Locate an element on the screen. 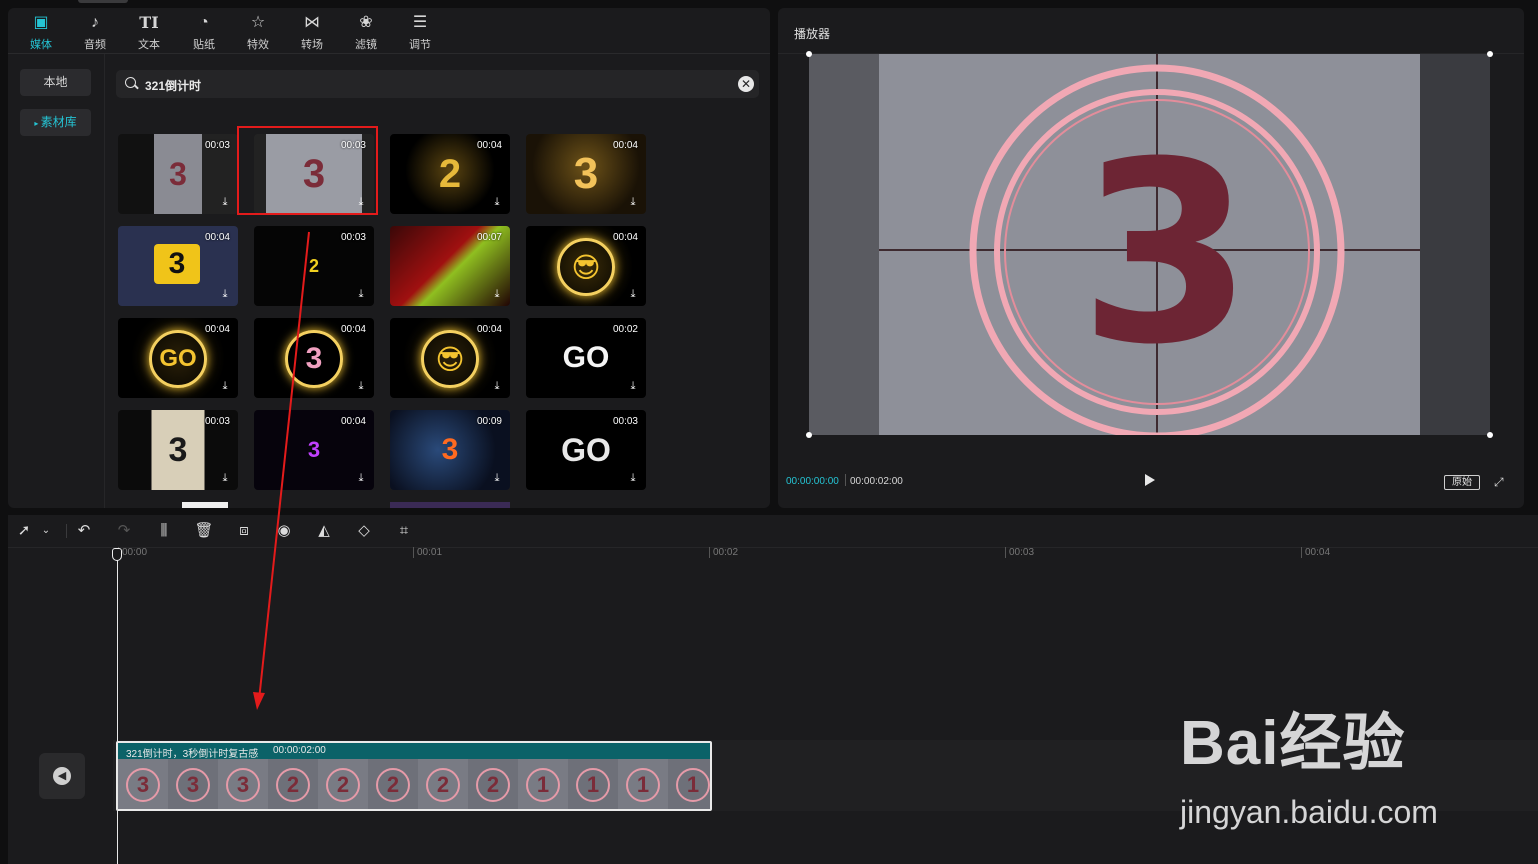 The height and width of the screenshot is (864, 1538). watermark-logo: Bai经验 is located at coordinates (1292, 737).